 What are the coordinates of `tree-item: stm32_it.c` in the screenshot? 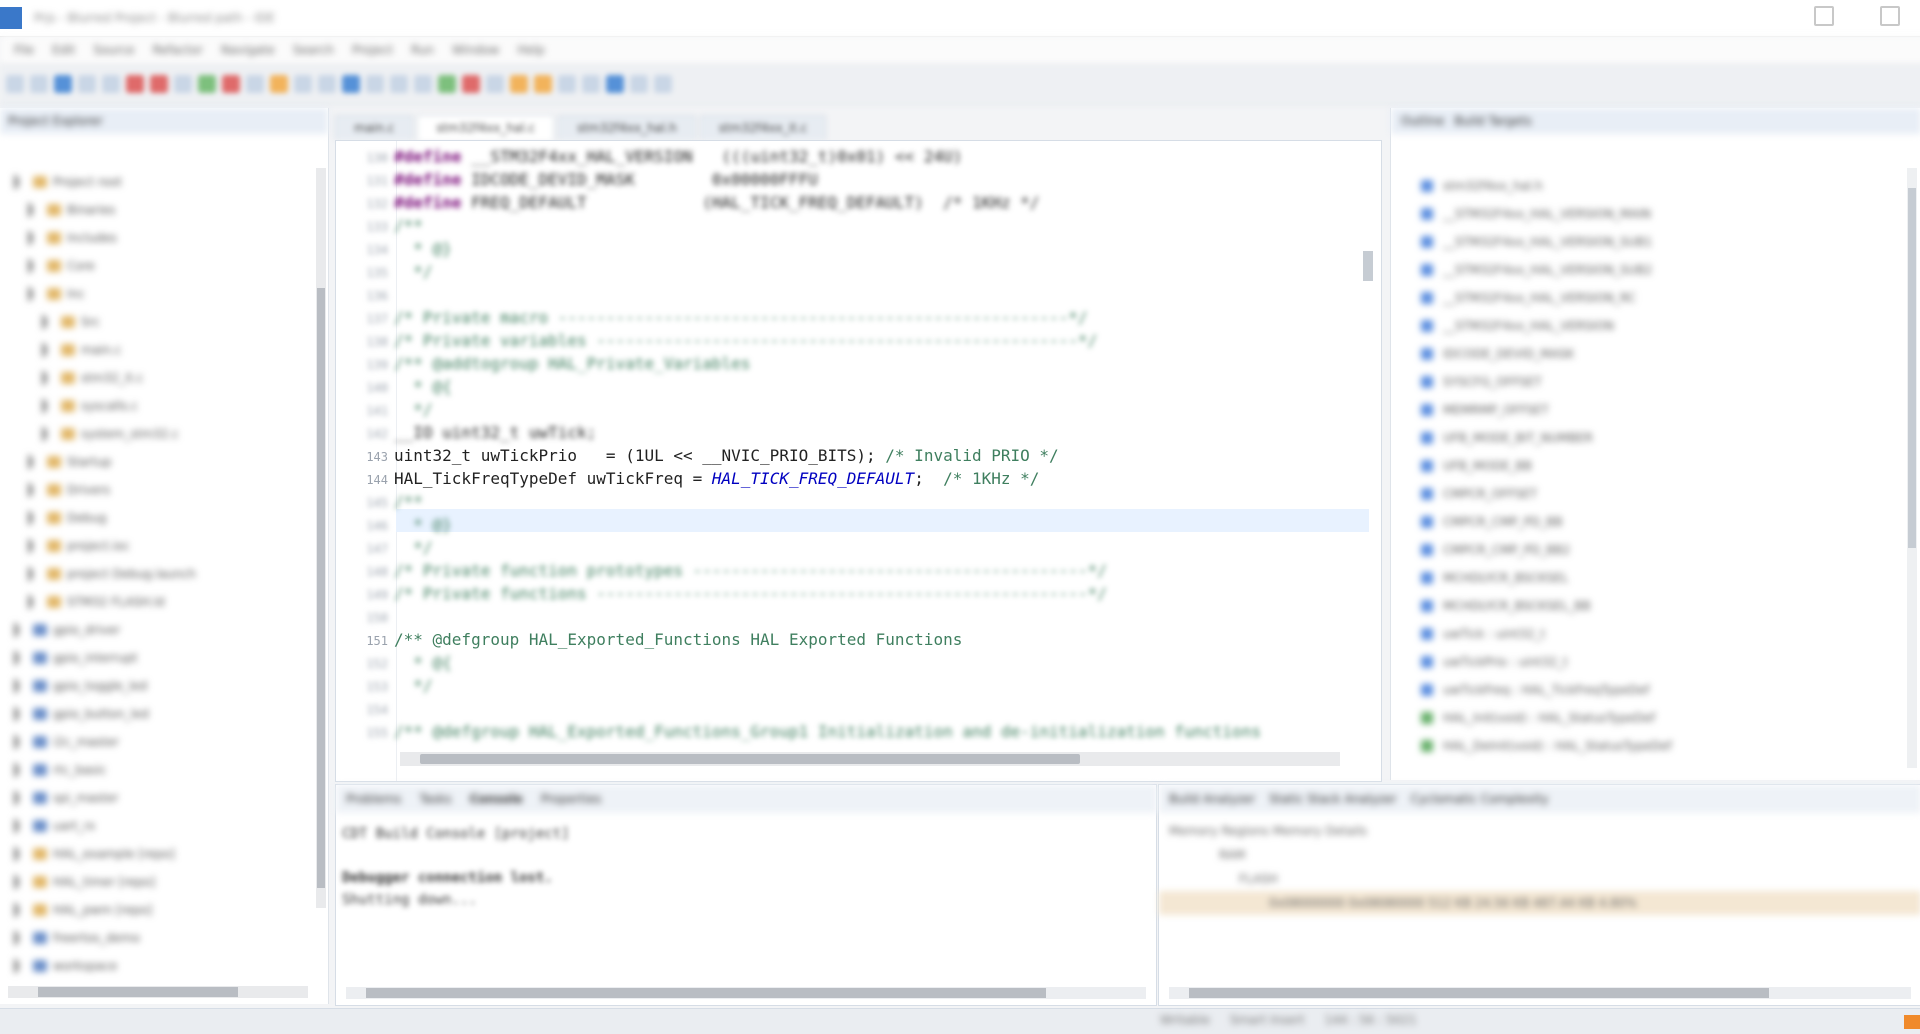 It's located at (156, 378).